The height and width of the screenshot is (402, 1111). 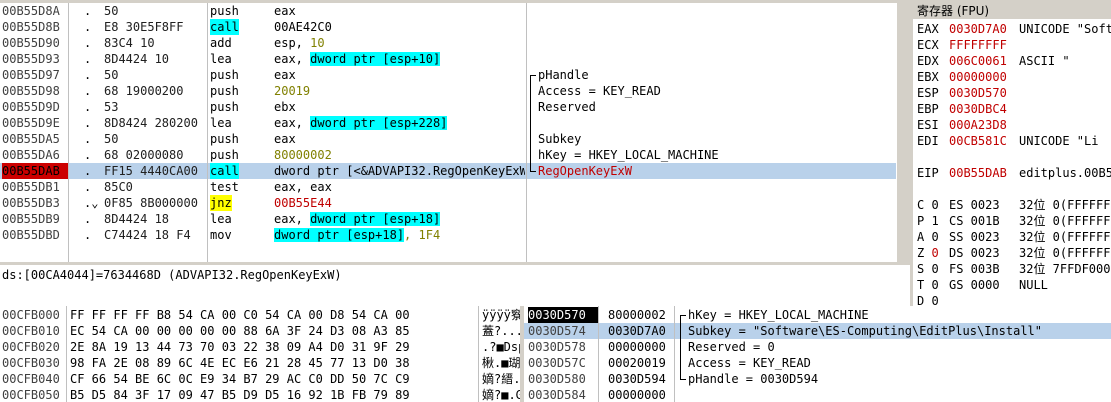 What do you see at coordinates (448, 11) in the screenshot?
I see `disasm-row: 00B55D8A. 50 push eax` at bounding box center [448, 11].